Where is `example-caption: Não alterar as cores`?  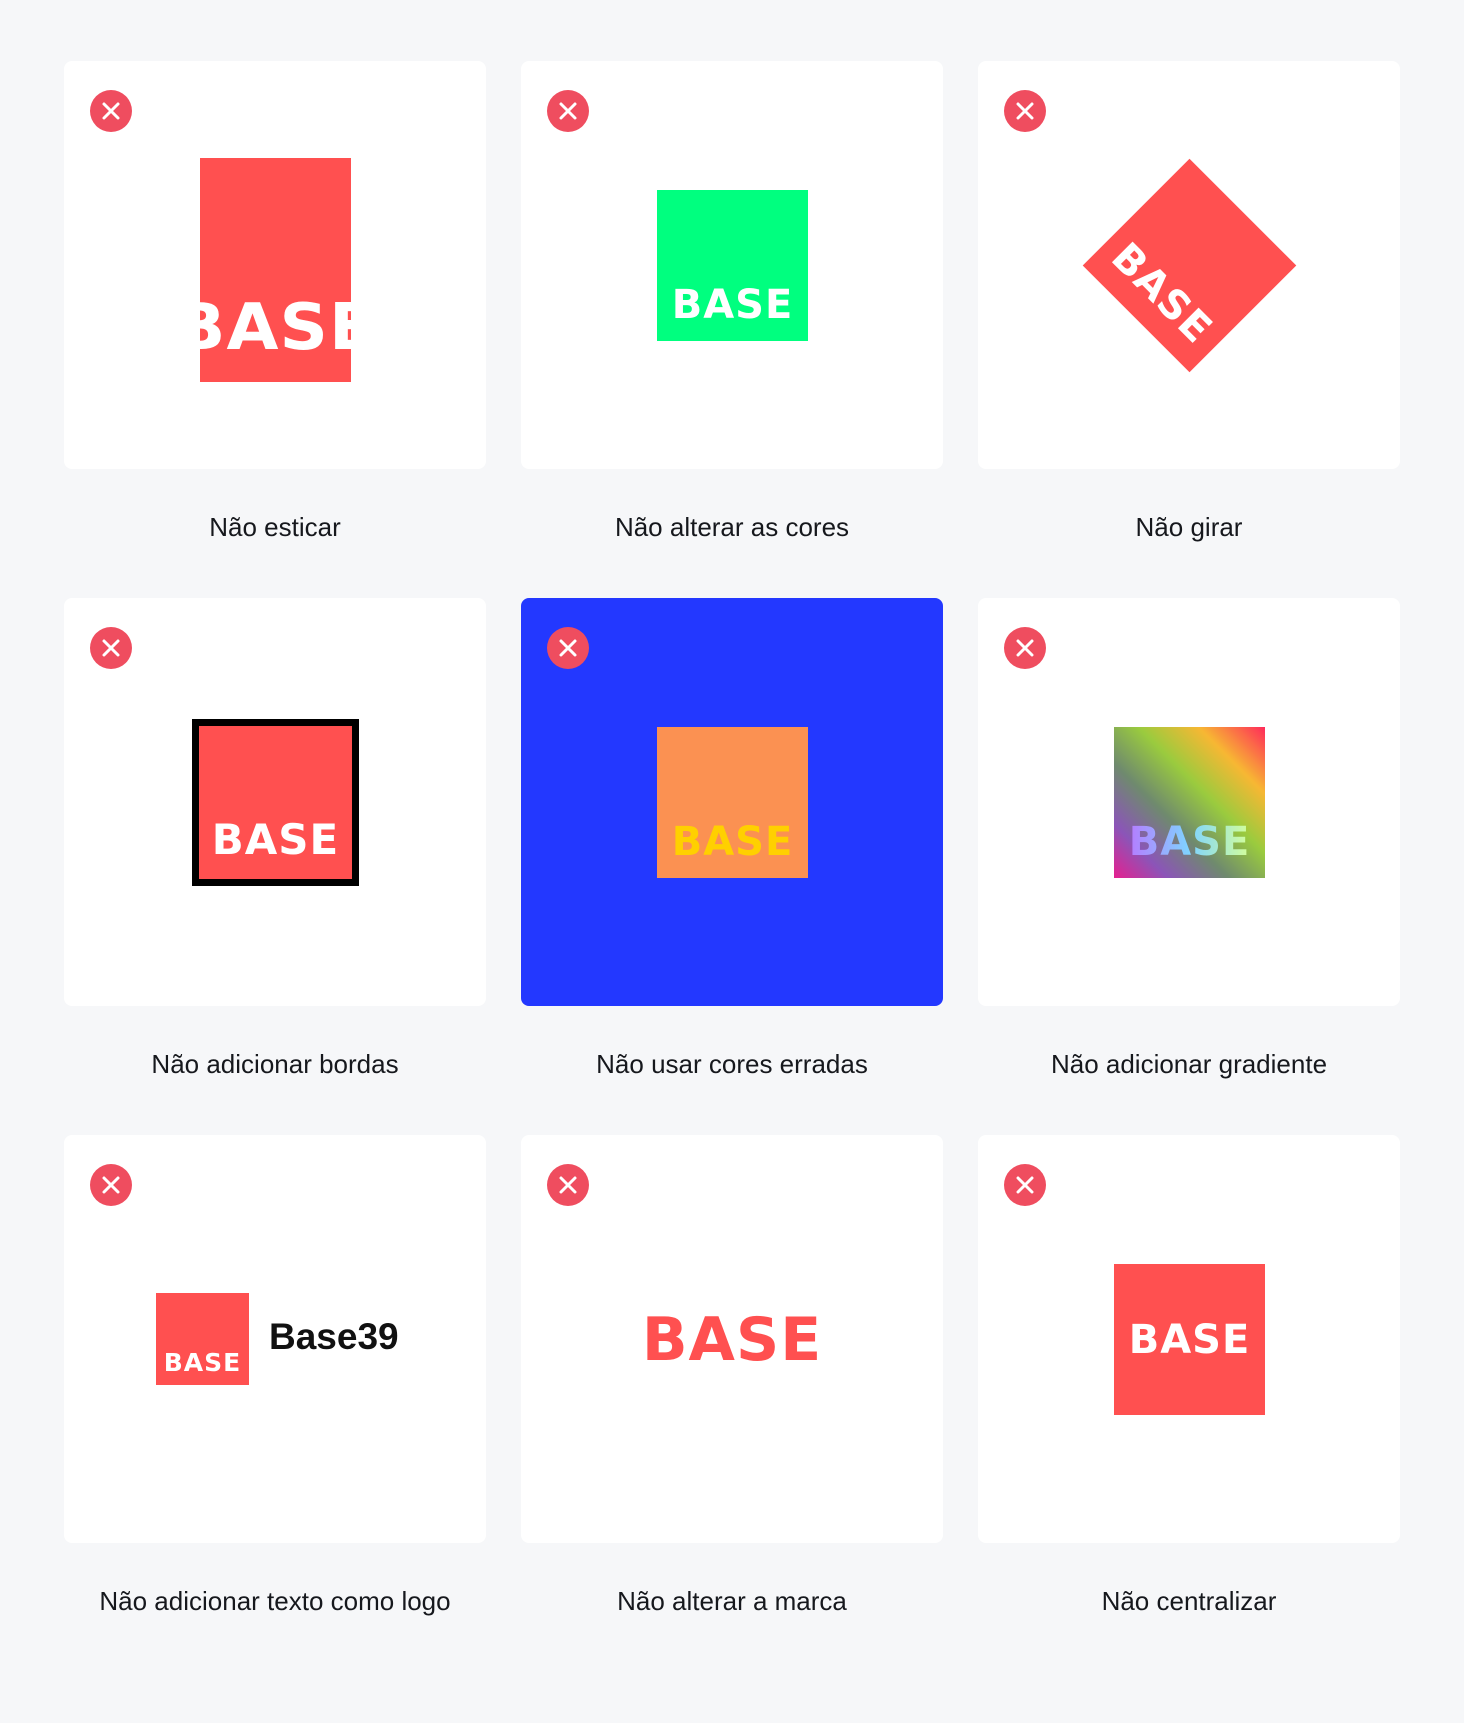 example-caption: Não alterar as cores is located at coordinates (732, 527).